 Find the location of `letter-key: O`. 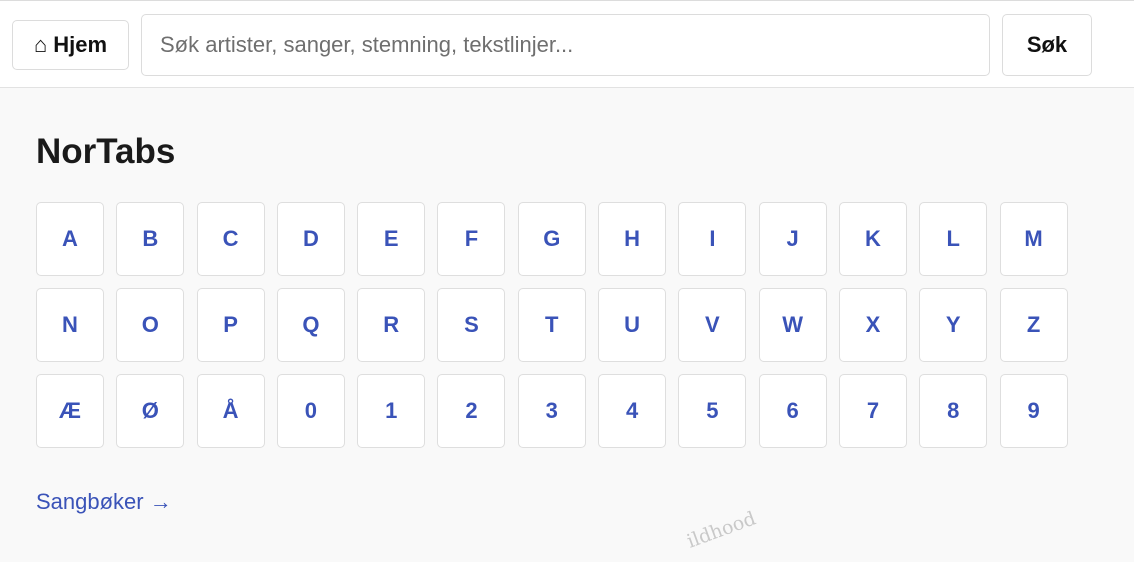

letter-key: O is located at coordinates (150, 325).